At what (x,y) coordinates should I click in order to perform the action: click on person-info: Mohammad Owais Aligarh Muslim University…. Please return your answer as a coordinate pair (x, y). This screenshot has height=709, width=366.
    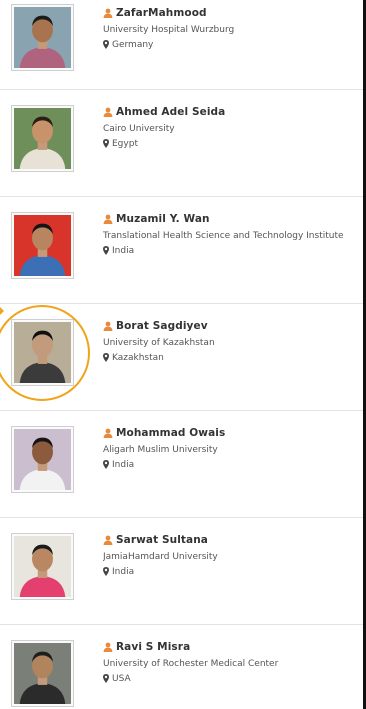
    Looking at the image, I should click on (233, 448).